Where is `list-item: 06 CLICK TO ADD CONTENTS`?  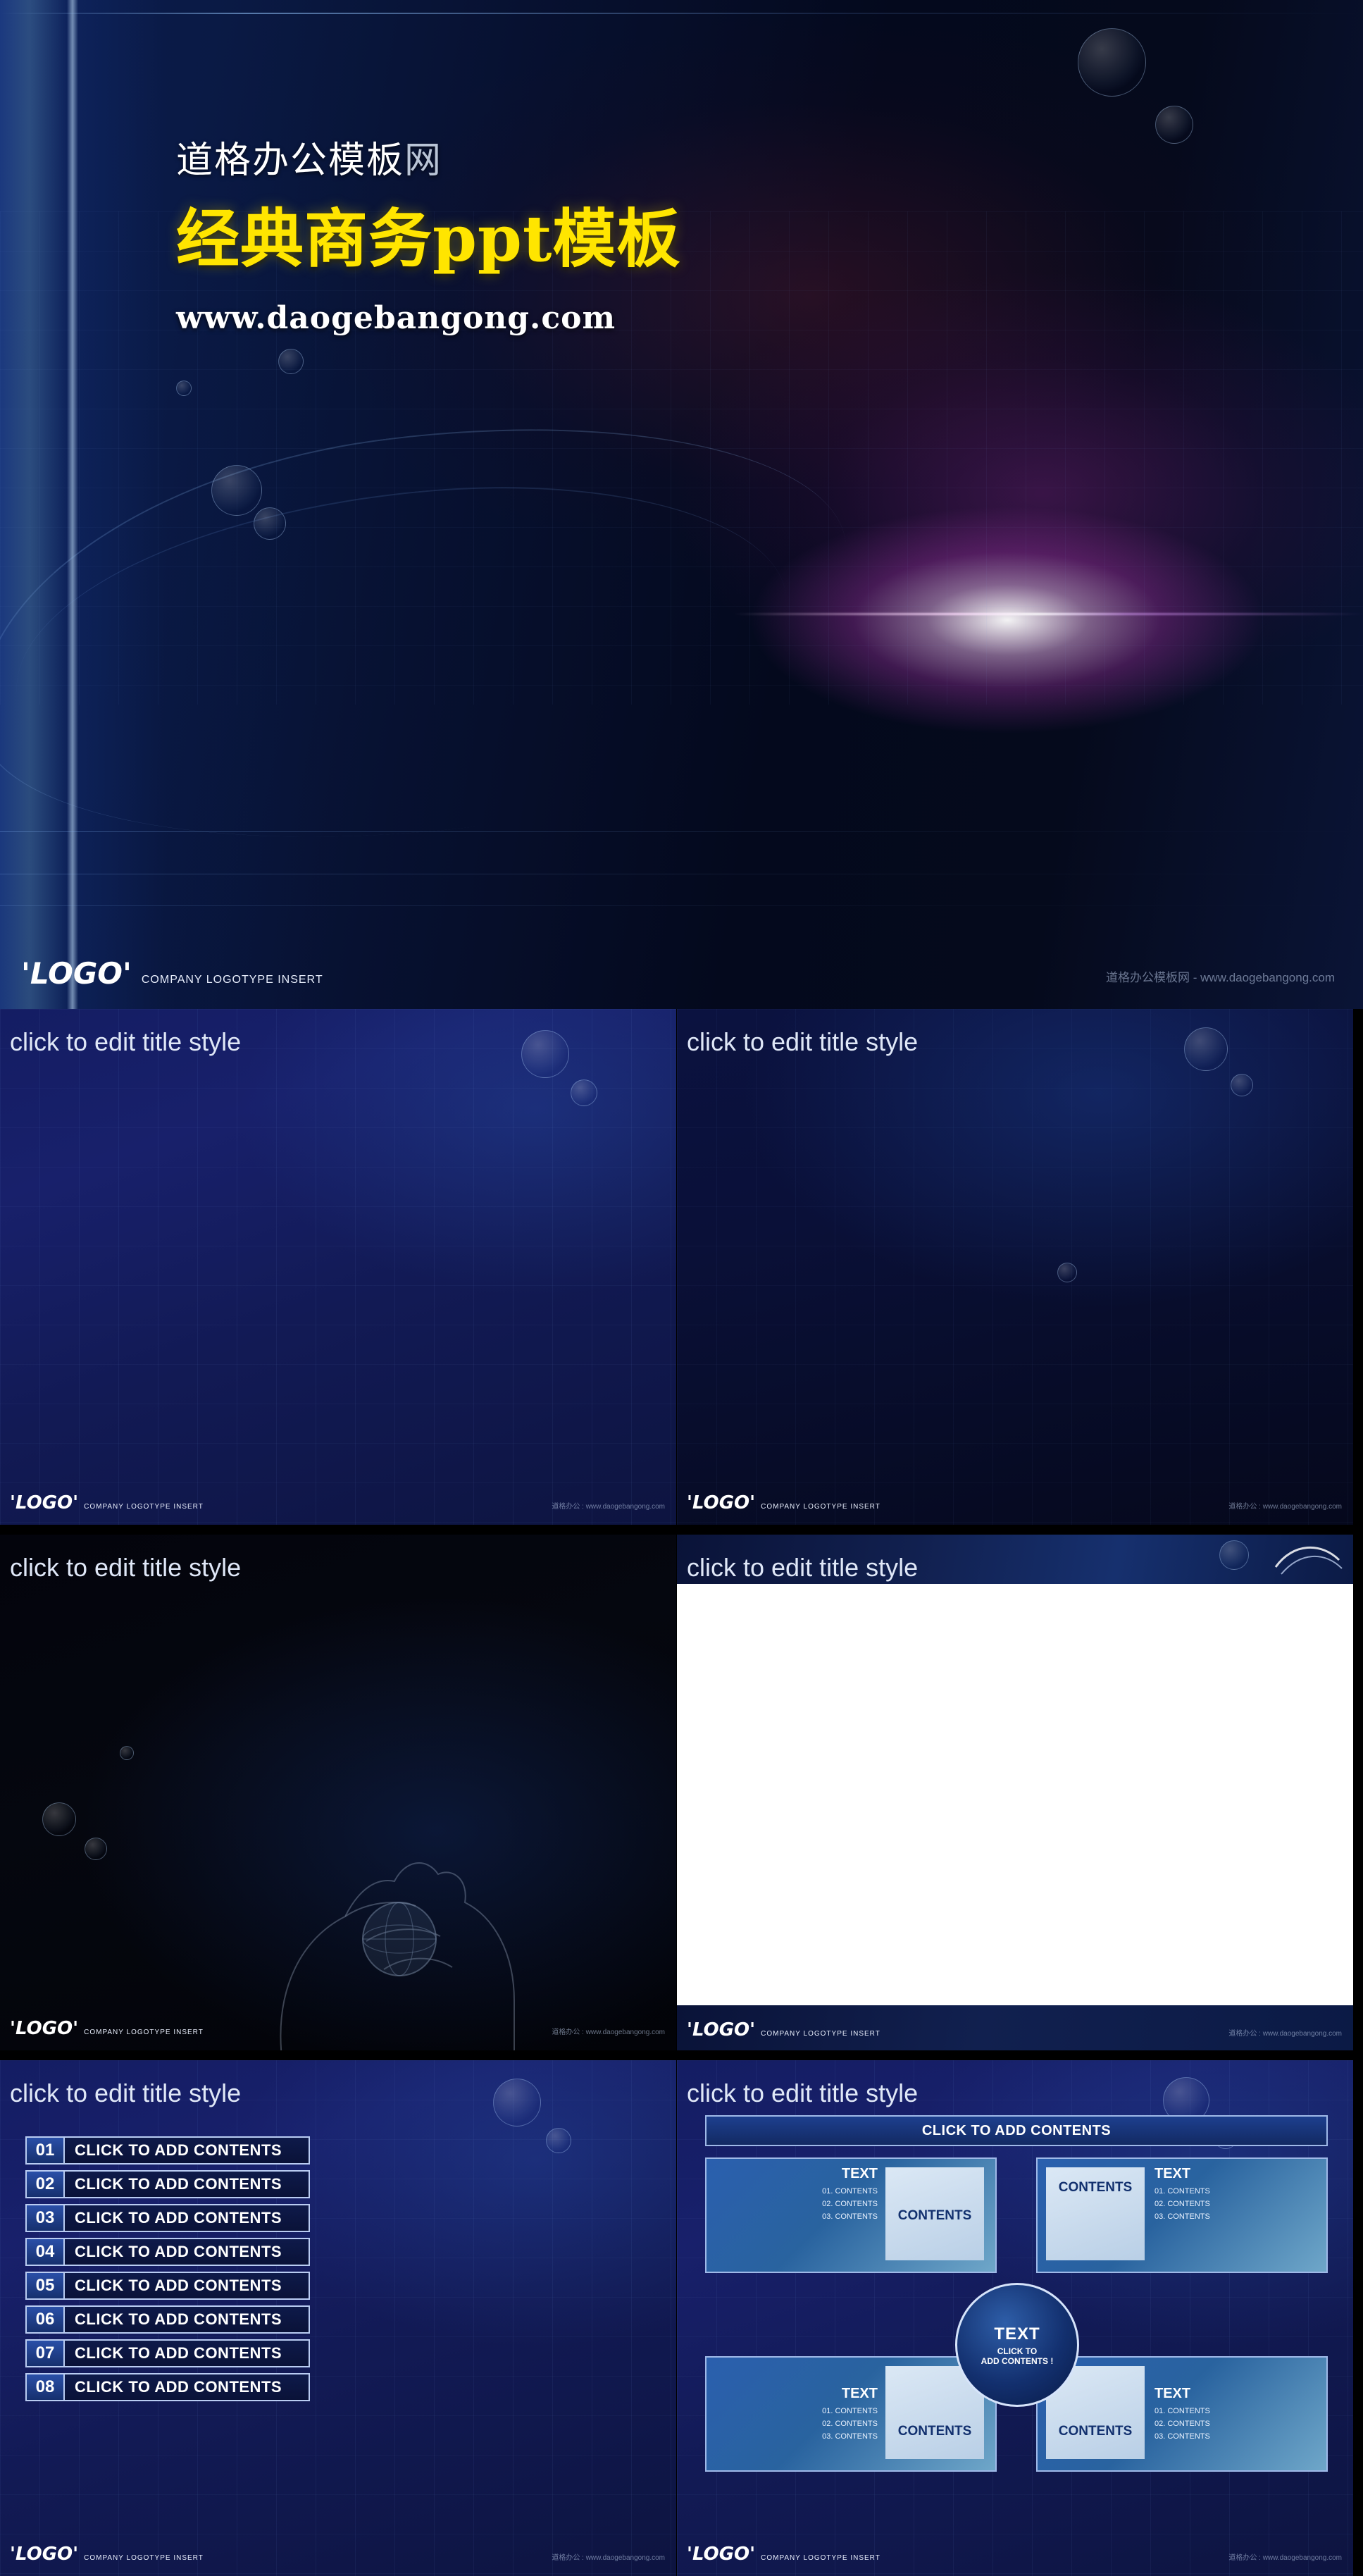 list-item: 06 CLICK TO ADD CONTENTS is located at coordinates (167, 2319).